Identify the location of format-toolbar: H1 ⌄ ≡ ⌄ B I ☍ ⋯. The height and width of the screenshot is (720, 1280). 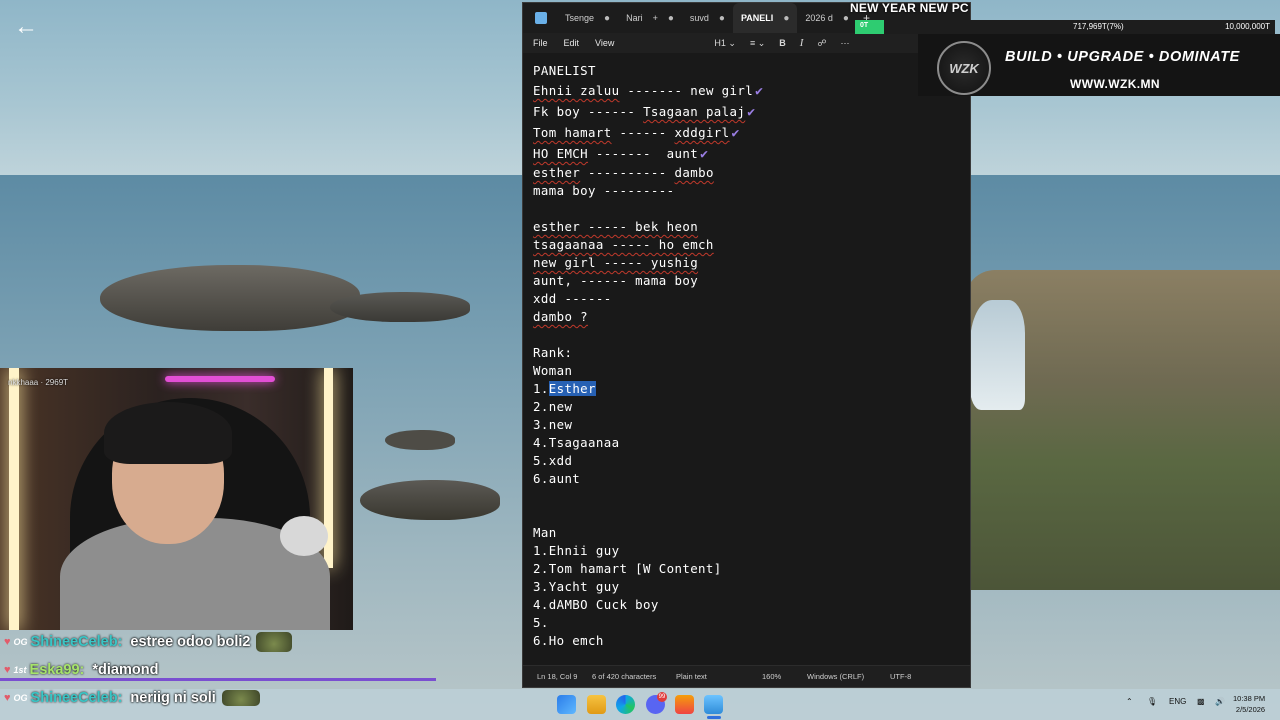
(824, 43).